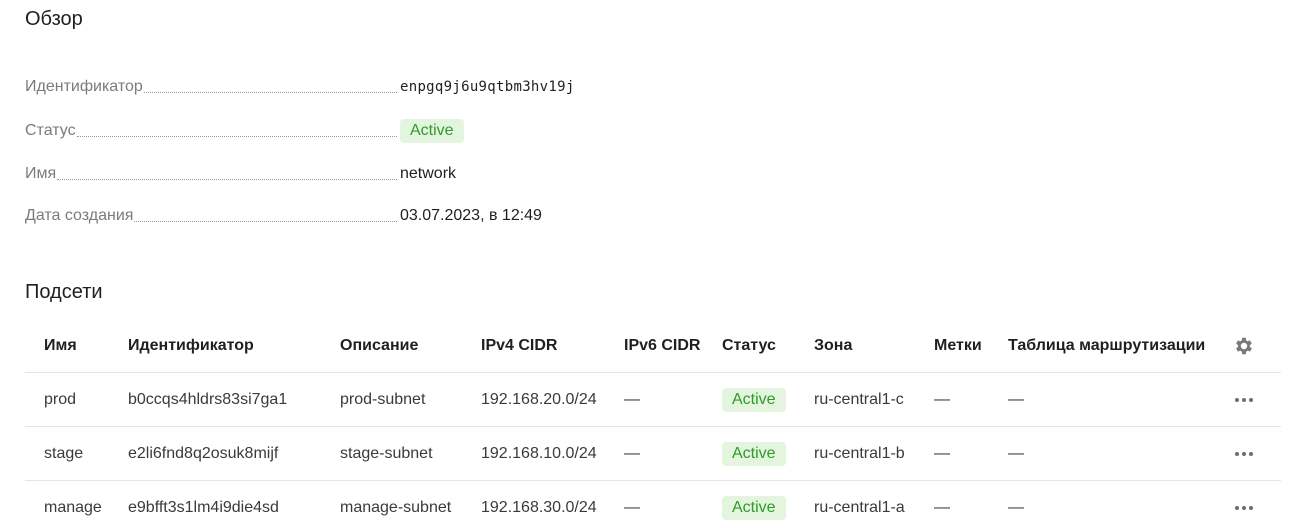 This screenshot has height=528, width=1305. Describe the element at coordinates (1106, 346) in the screenshot. I see `column-header-route-table: Таблица маршрутизации` at that location.